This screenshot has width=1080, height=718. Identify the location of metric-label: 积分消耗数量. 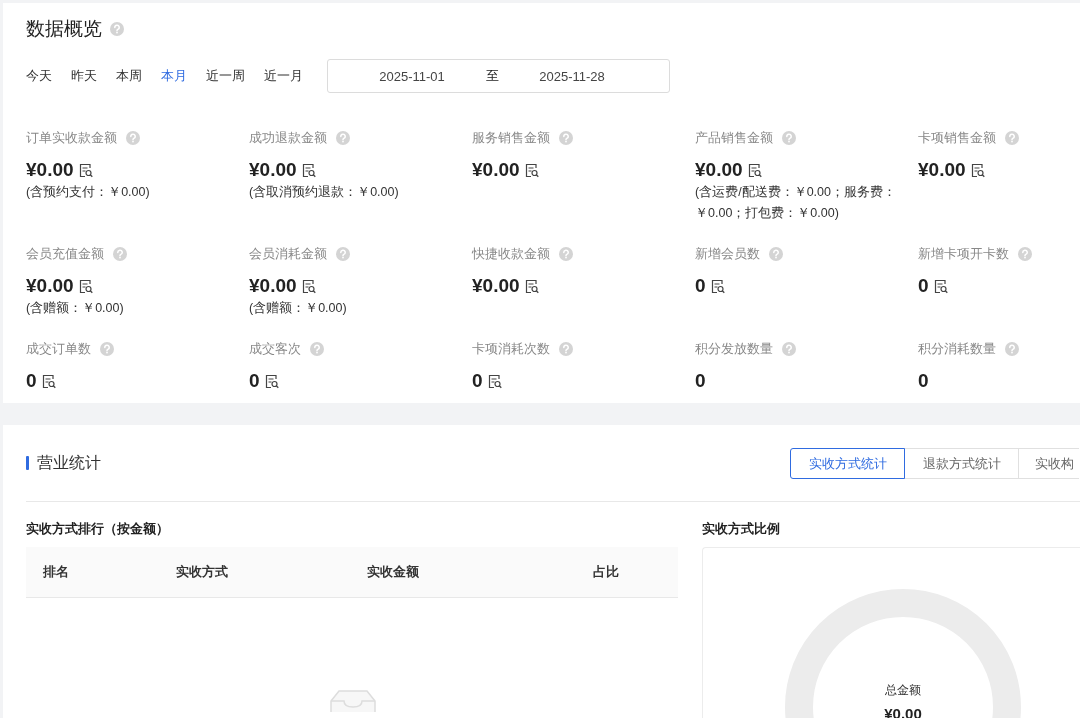
(957, 349).